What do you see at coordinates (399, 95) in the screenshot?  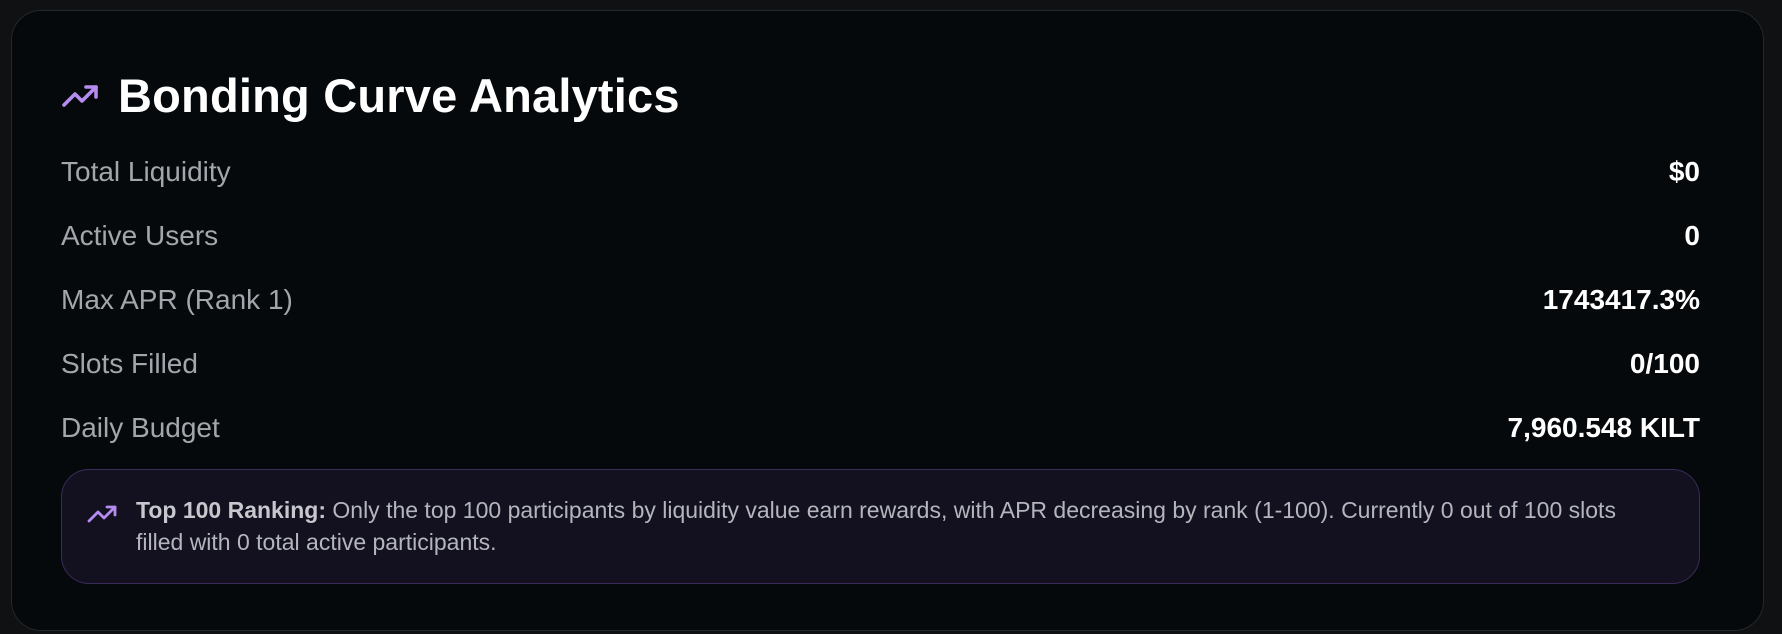 I see `page-title: Bonding Curve Analytics` at bounding box center [399, 95].